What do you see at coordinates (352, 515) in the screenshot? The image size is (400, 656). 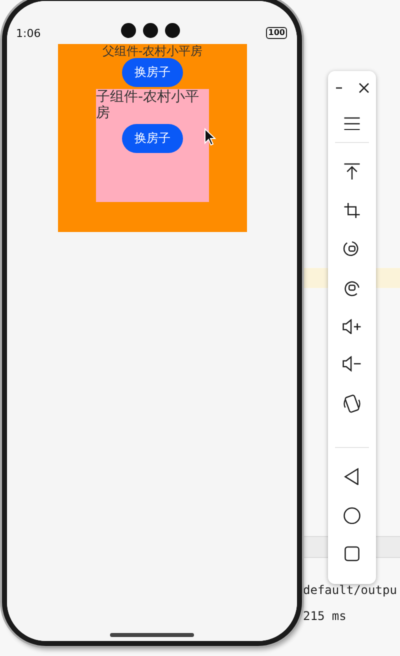 I see `home-icon` at bounding box center [352, 515].